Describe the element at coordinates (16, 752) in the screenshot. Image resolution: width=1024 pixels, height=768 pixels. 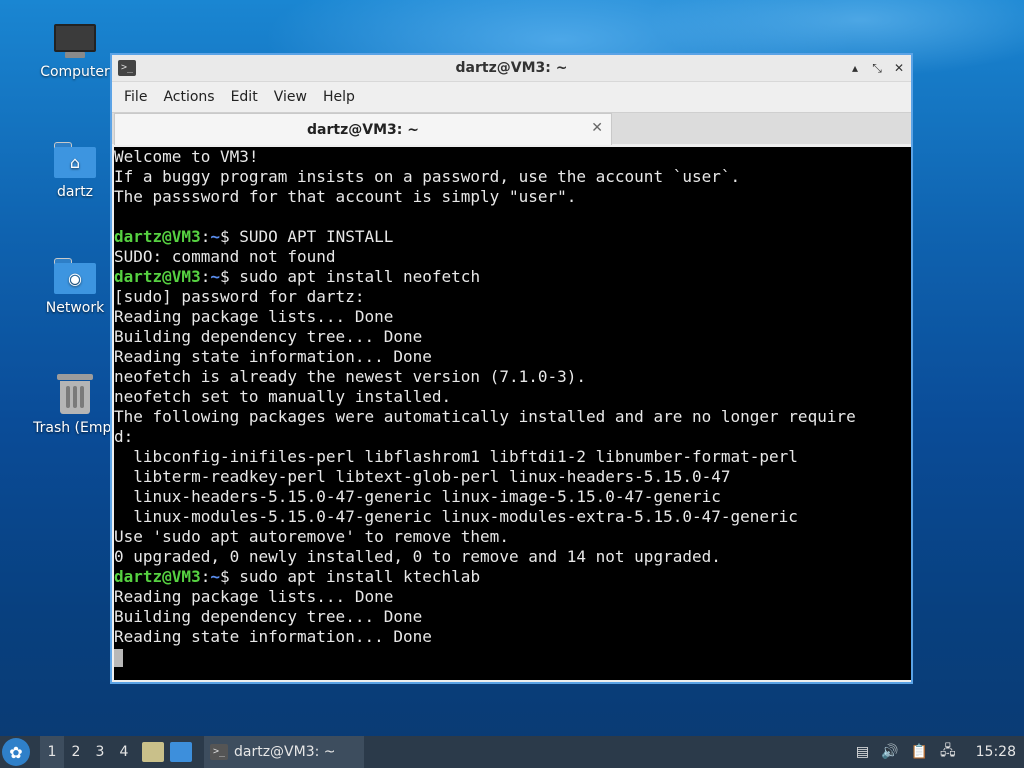
I see `start-menu-icon: ✿` at that location.